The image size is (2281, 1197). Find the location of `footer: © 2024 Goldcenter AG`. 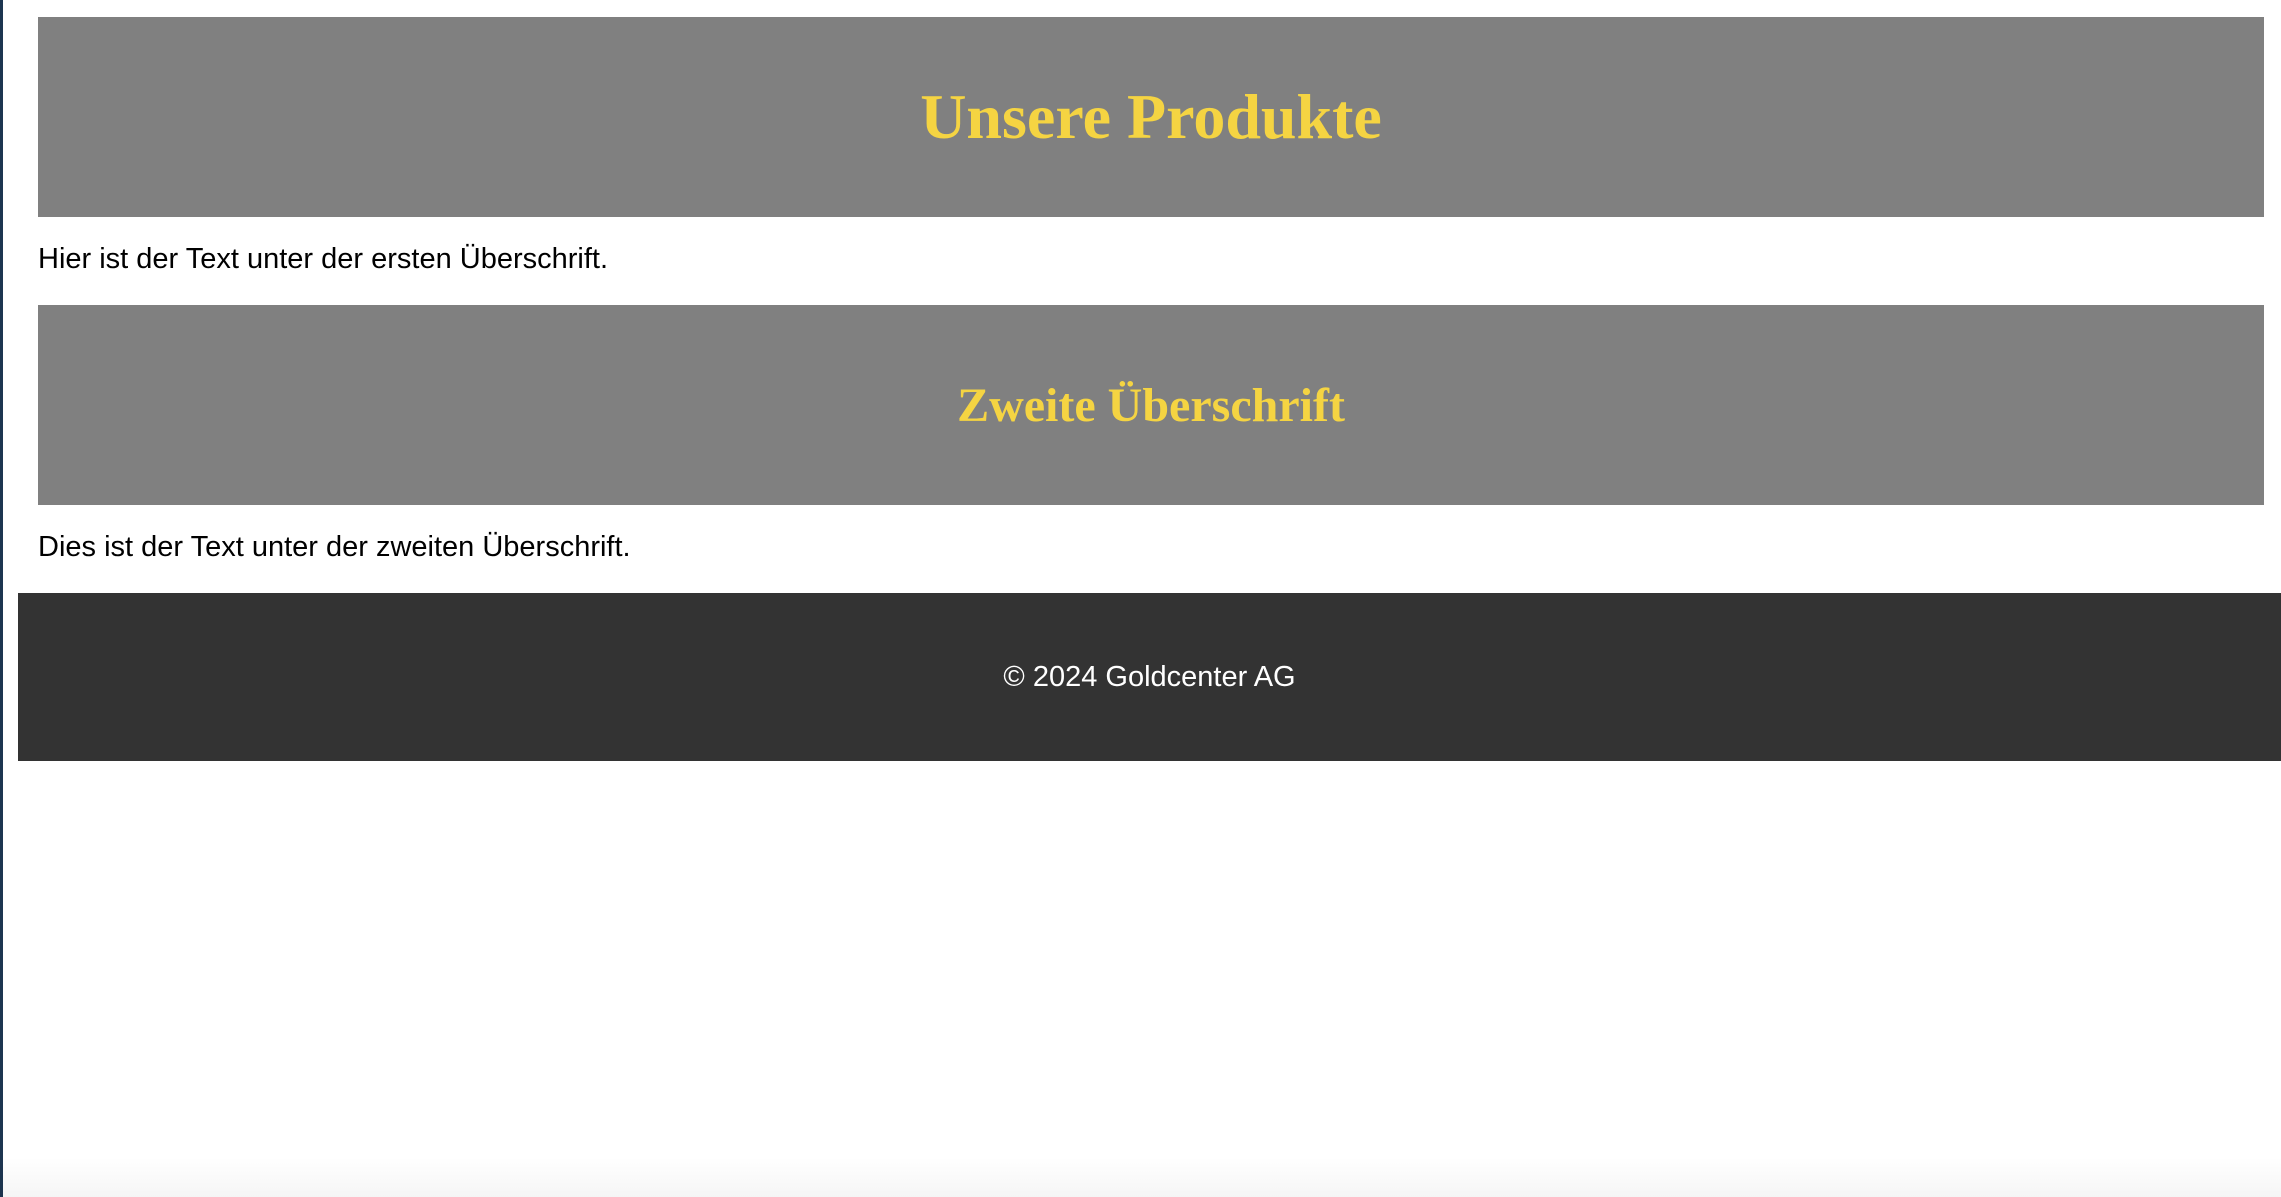

footer: © 2024 Goldcenter AG is located at coordinates (1149, 677).